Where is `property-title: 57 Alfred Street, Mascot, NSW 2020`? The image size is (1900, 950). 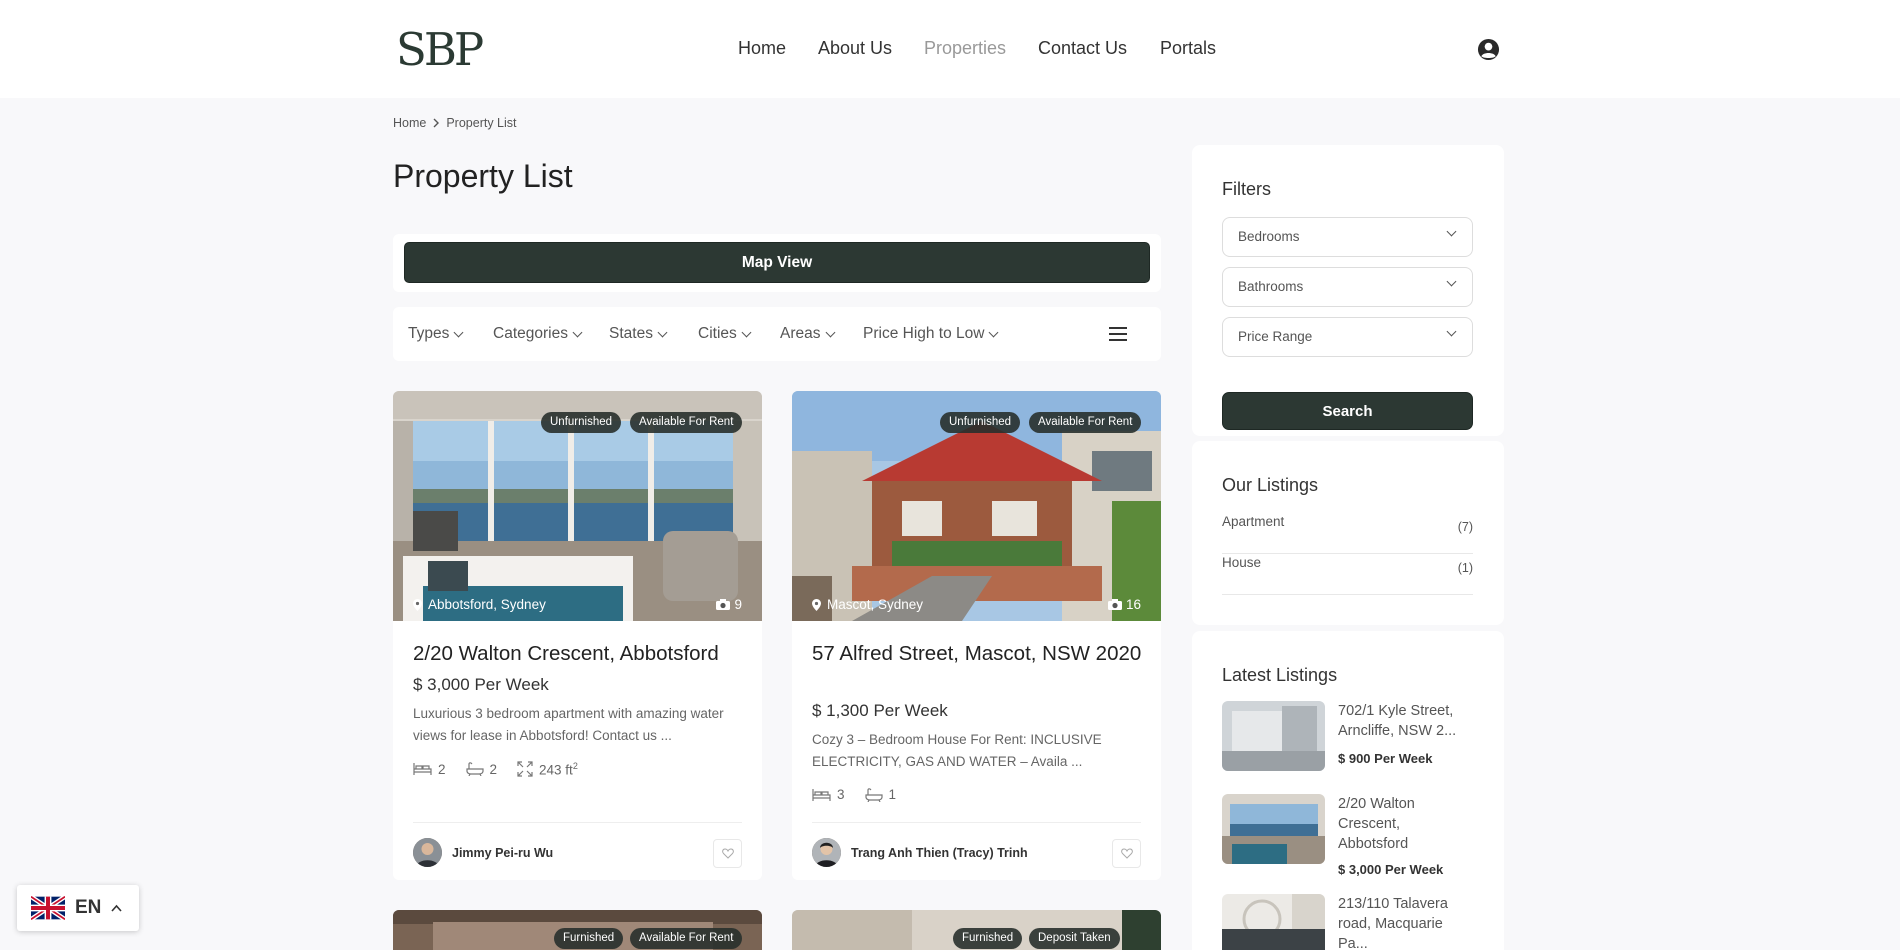
property-title: 57 Alfred Street, Mascot, NSW 2020 is located at coordinates (979, 654).